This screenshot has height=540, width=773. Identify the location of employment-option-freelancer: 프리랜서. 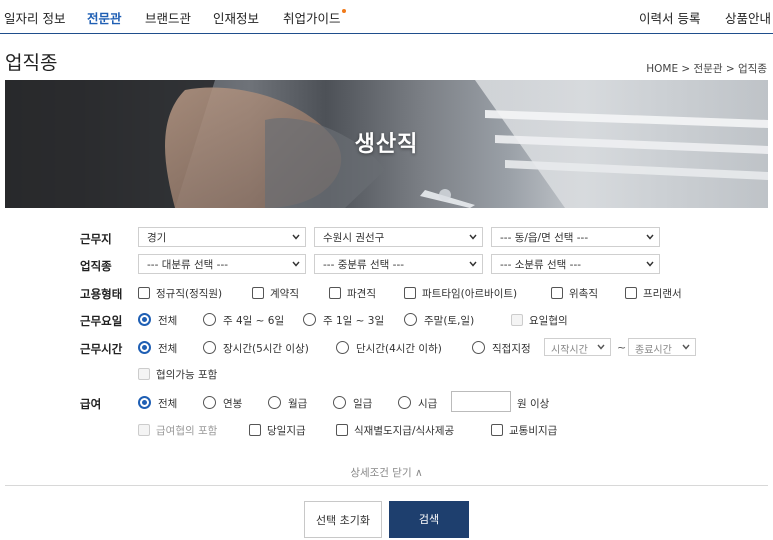
(653, 293).